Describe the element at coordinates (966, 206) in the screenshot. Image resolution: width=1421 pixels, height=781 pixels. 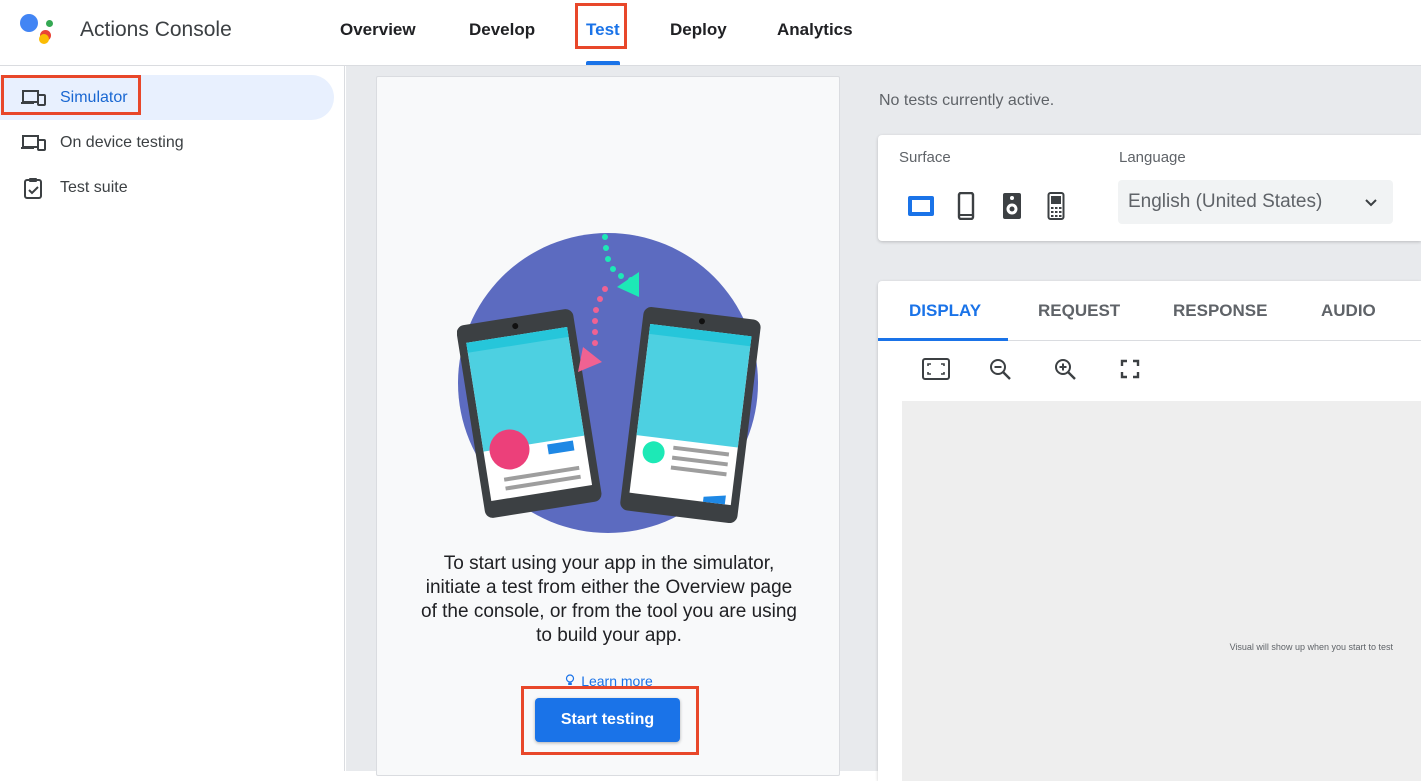
I see `phone-icon` at that location.